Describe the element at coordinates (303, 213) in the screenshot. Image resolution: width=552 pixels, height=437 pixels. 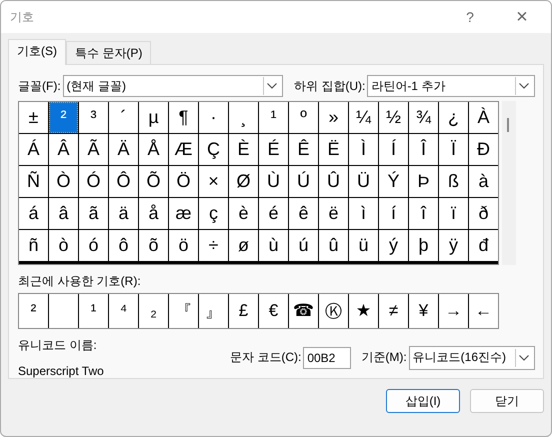
I see `symbol-cell: ê` at that location.